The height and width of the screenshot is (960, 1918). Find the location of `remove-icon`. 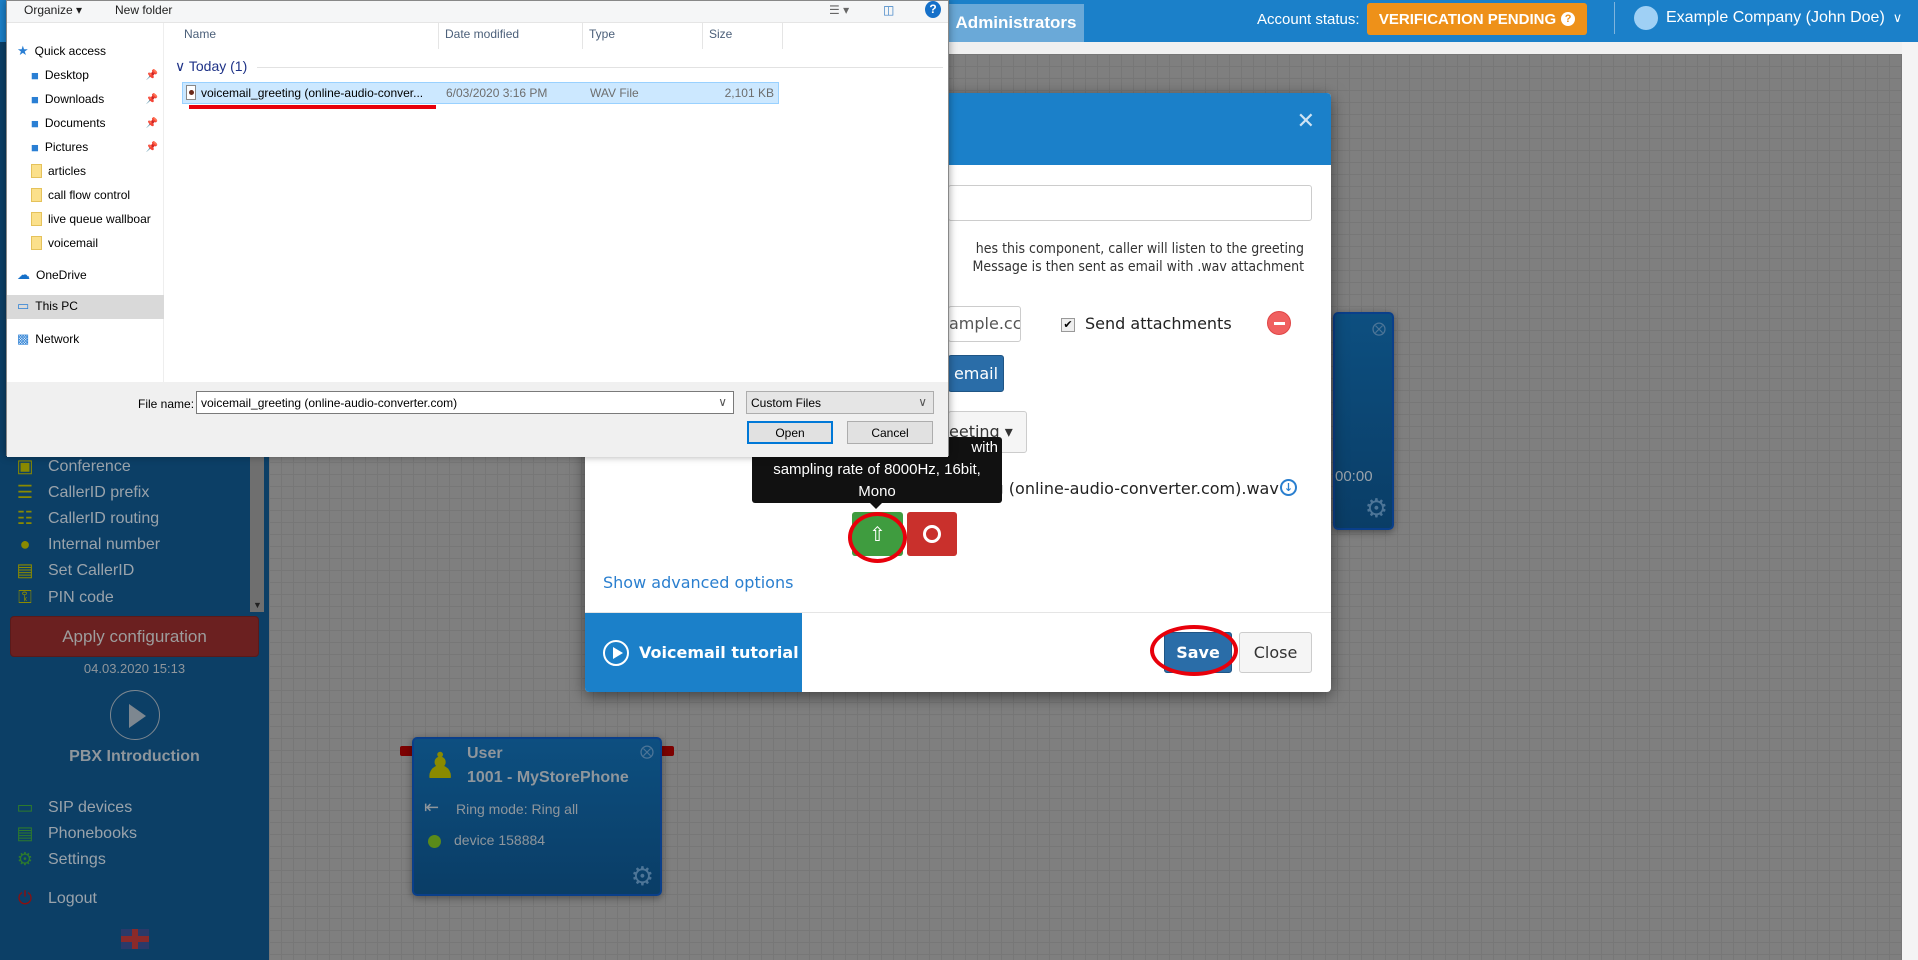

remove-icon is located at coordinates (1279, 323).